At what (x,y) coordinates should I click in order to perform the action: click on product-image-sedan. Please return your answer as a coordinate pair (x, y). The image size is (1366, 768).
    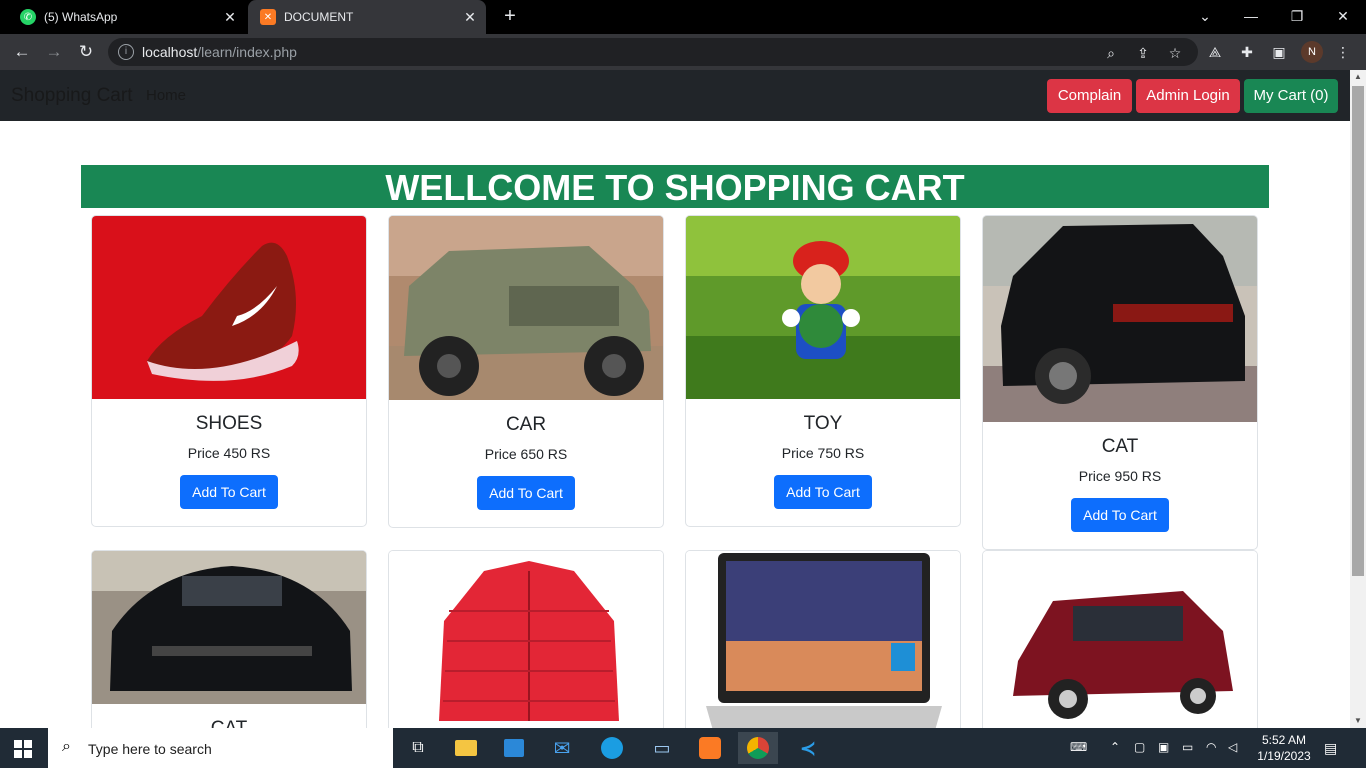
    Looking at the image, I should click on (229, 627).